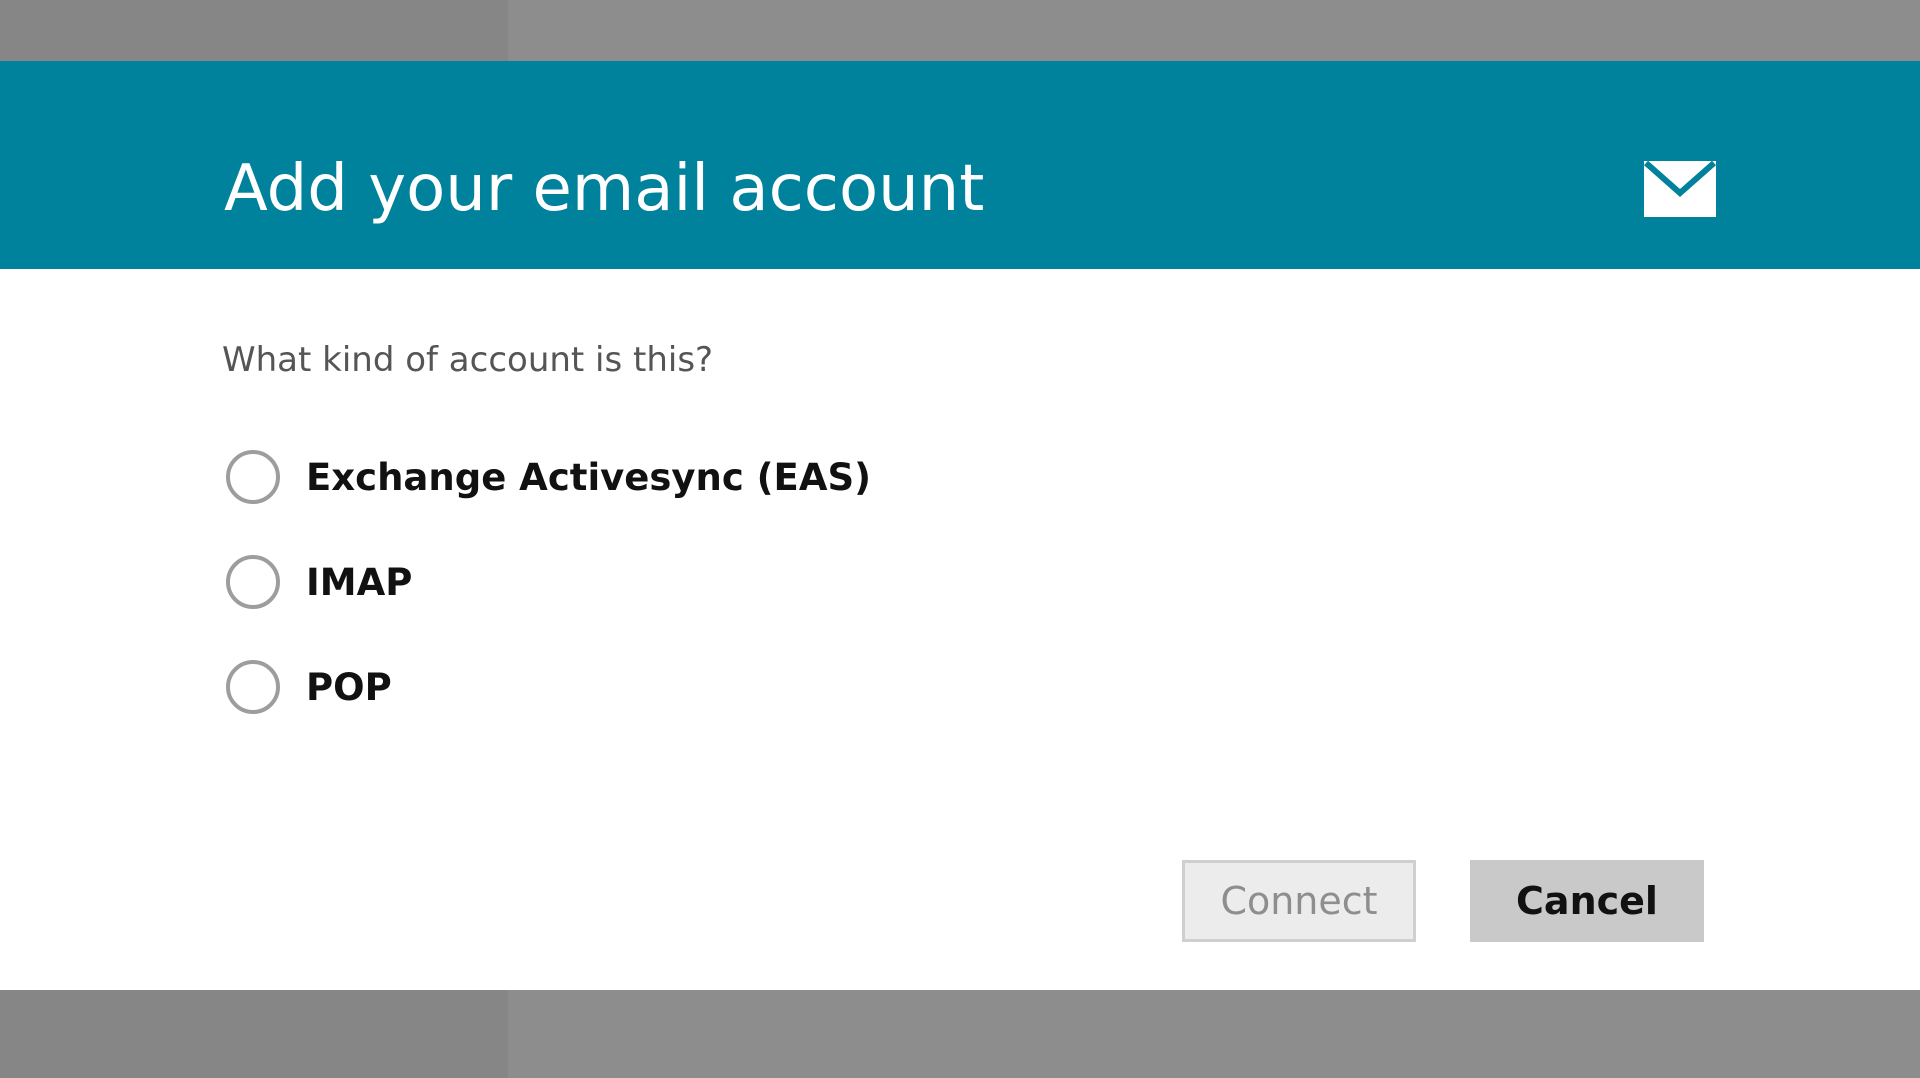 The height and width of the screenshot is (1078, 1920). I want to click on radio-button-exchange-activesync, so click(253, 477).